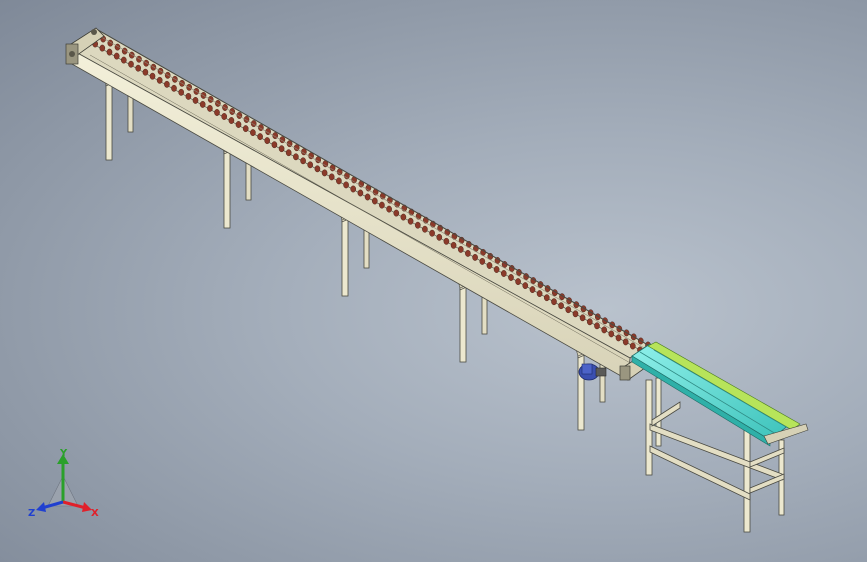 The height and width of the screenshot is (562, 867). I want to click on z-axis-label: Z, so click(31, 513).